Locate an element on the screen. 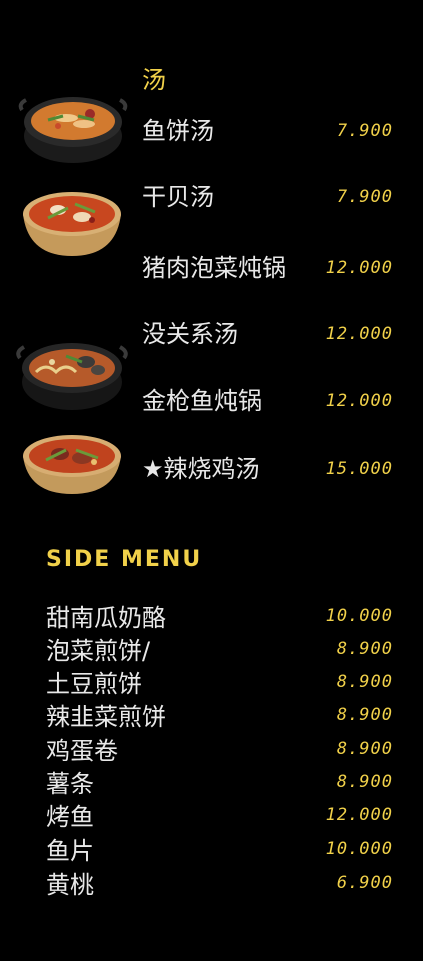 The image size is (423, 961). item-name: 鱼片 is located at coordinates (70, 851).